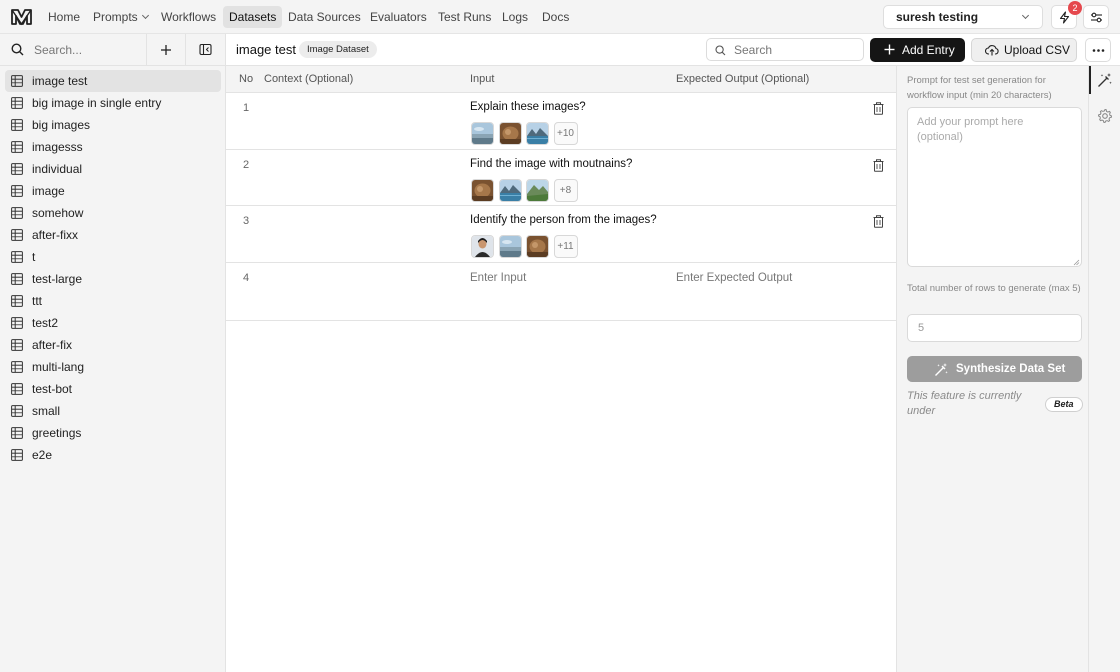  Describe the element at coordinates (937, 17) in the screenshot. I see `workspace-name: suresh testing` at that location.